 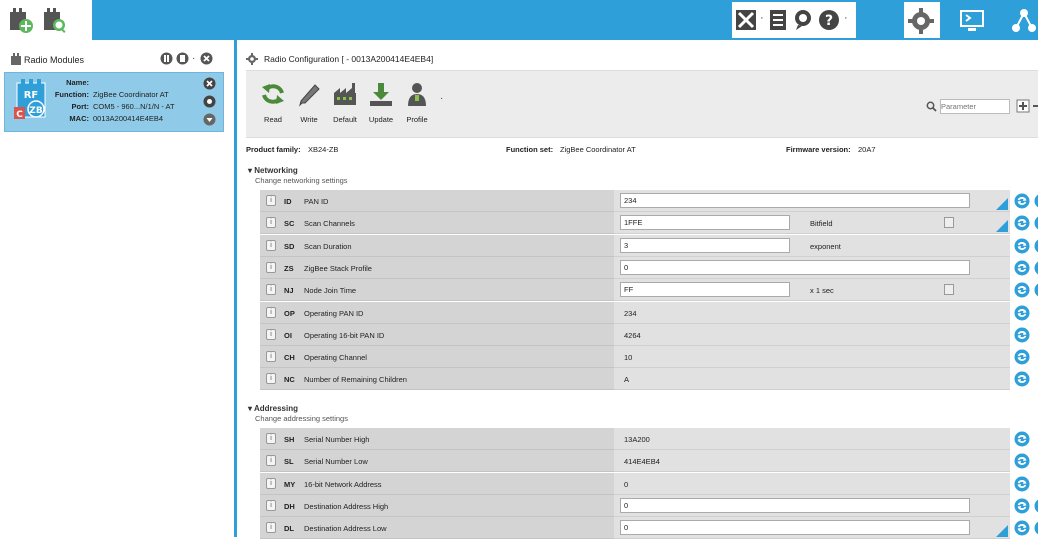 What do you see at coordinates (309, 94) in the screenshot?
I see `write-icon` at bounding box center [309, 94].